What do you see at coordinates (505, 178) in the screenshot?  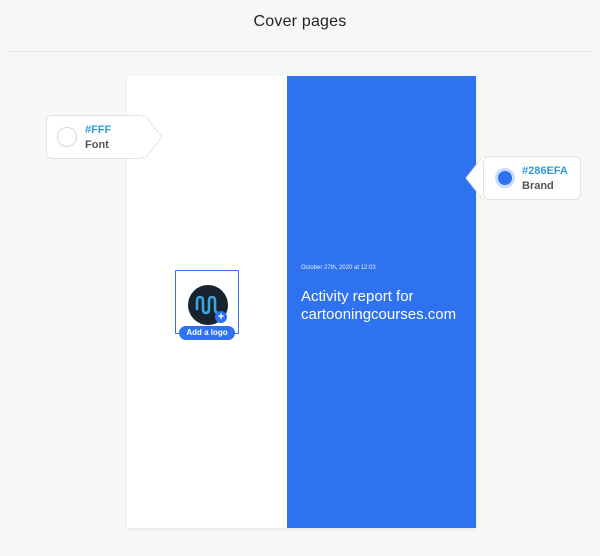 I see `brand-color-circle` at bounding box center [505, 178].